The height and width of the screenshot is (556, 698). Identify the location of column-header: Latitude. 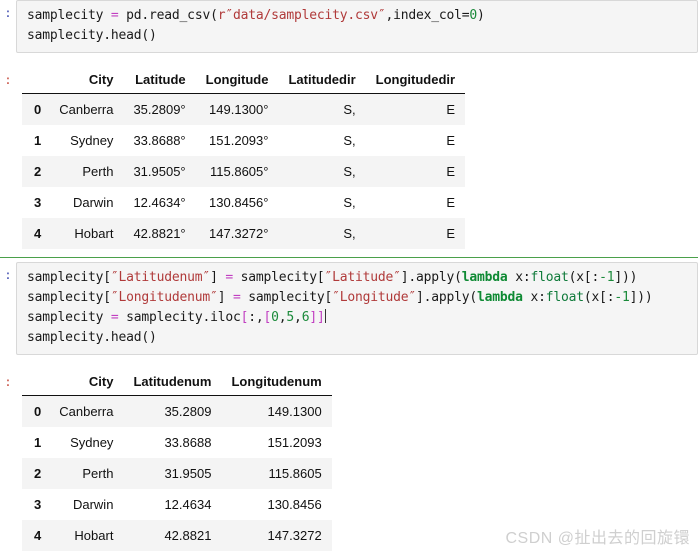
(159, 80).